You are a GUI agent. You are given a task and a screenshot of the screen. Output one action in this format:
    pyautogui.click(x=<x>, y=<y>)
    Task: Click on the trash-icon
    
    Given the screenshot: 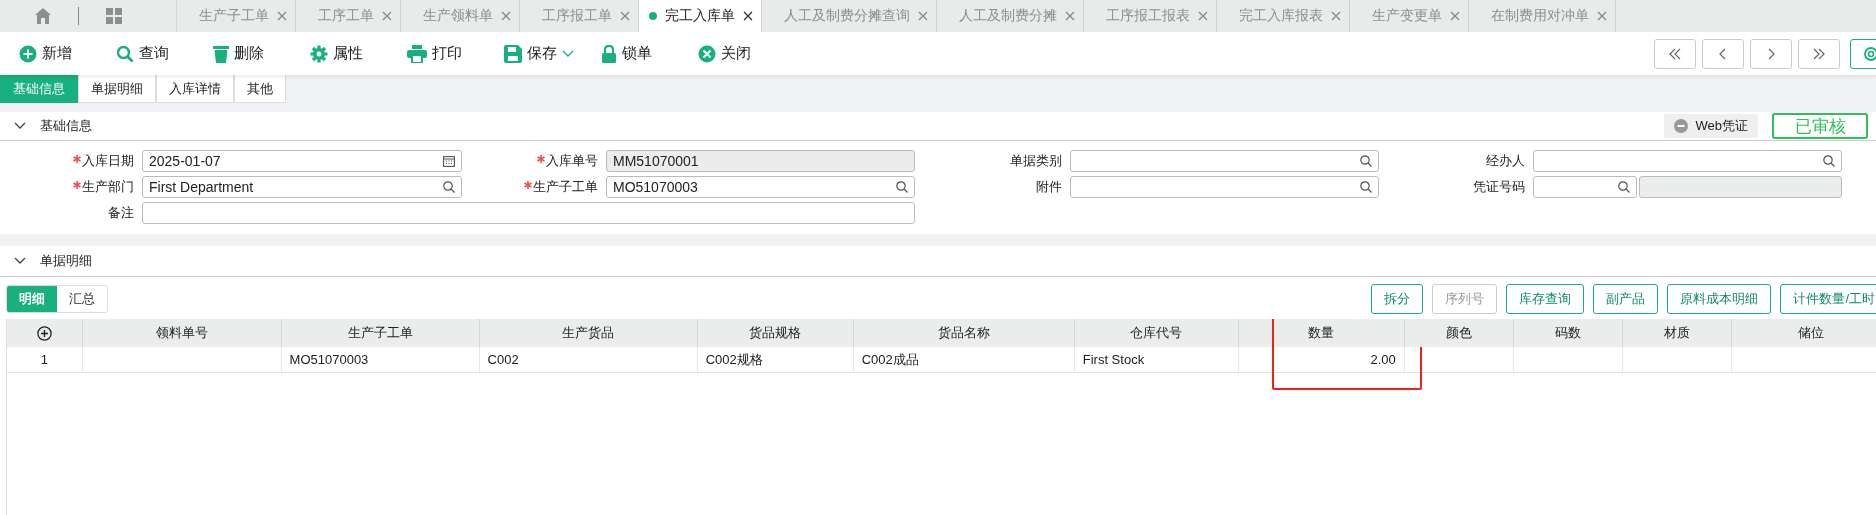 What is the action you would take?
    pyautogui.click(x=221, y=53)
    